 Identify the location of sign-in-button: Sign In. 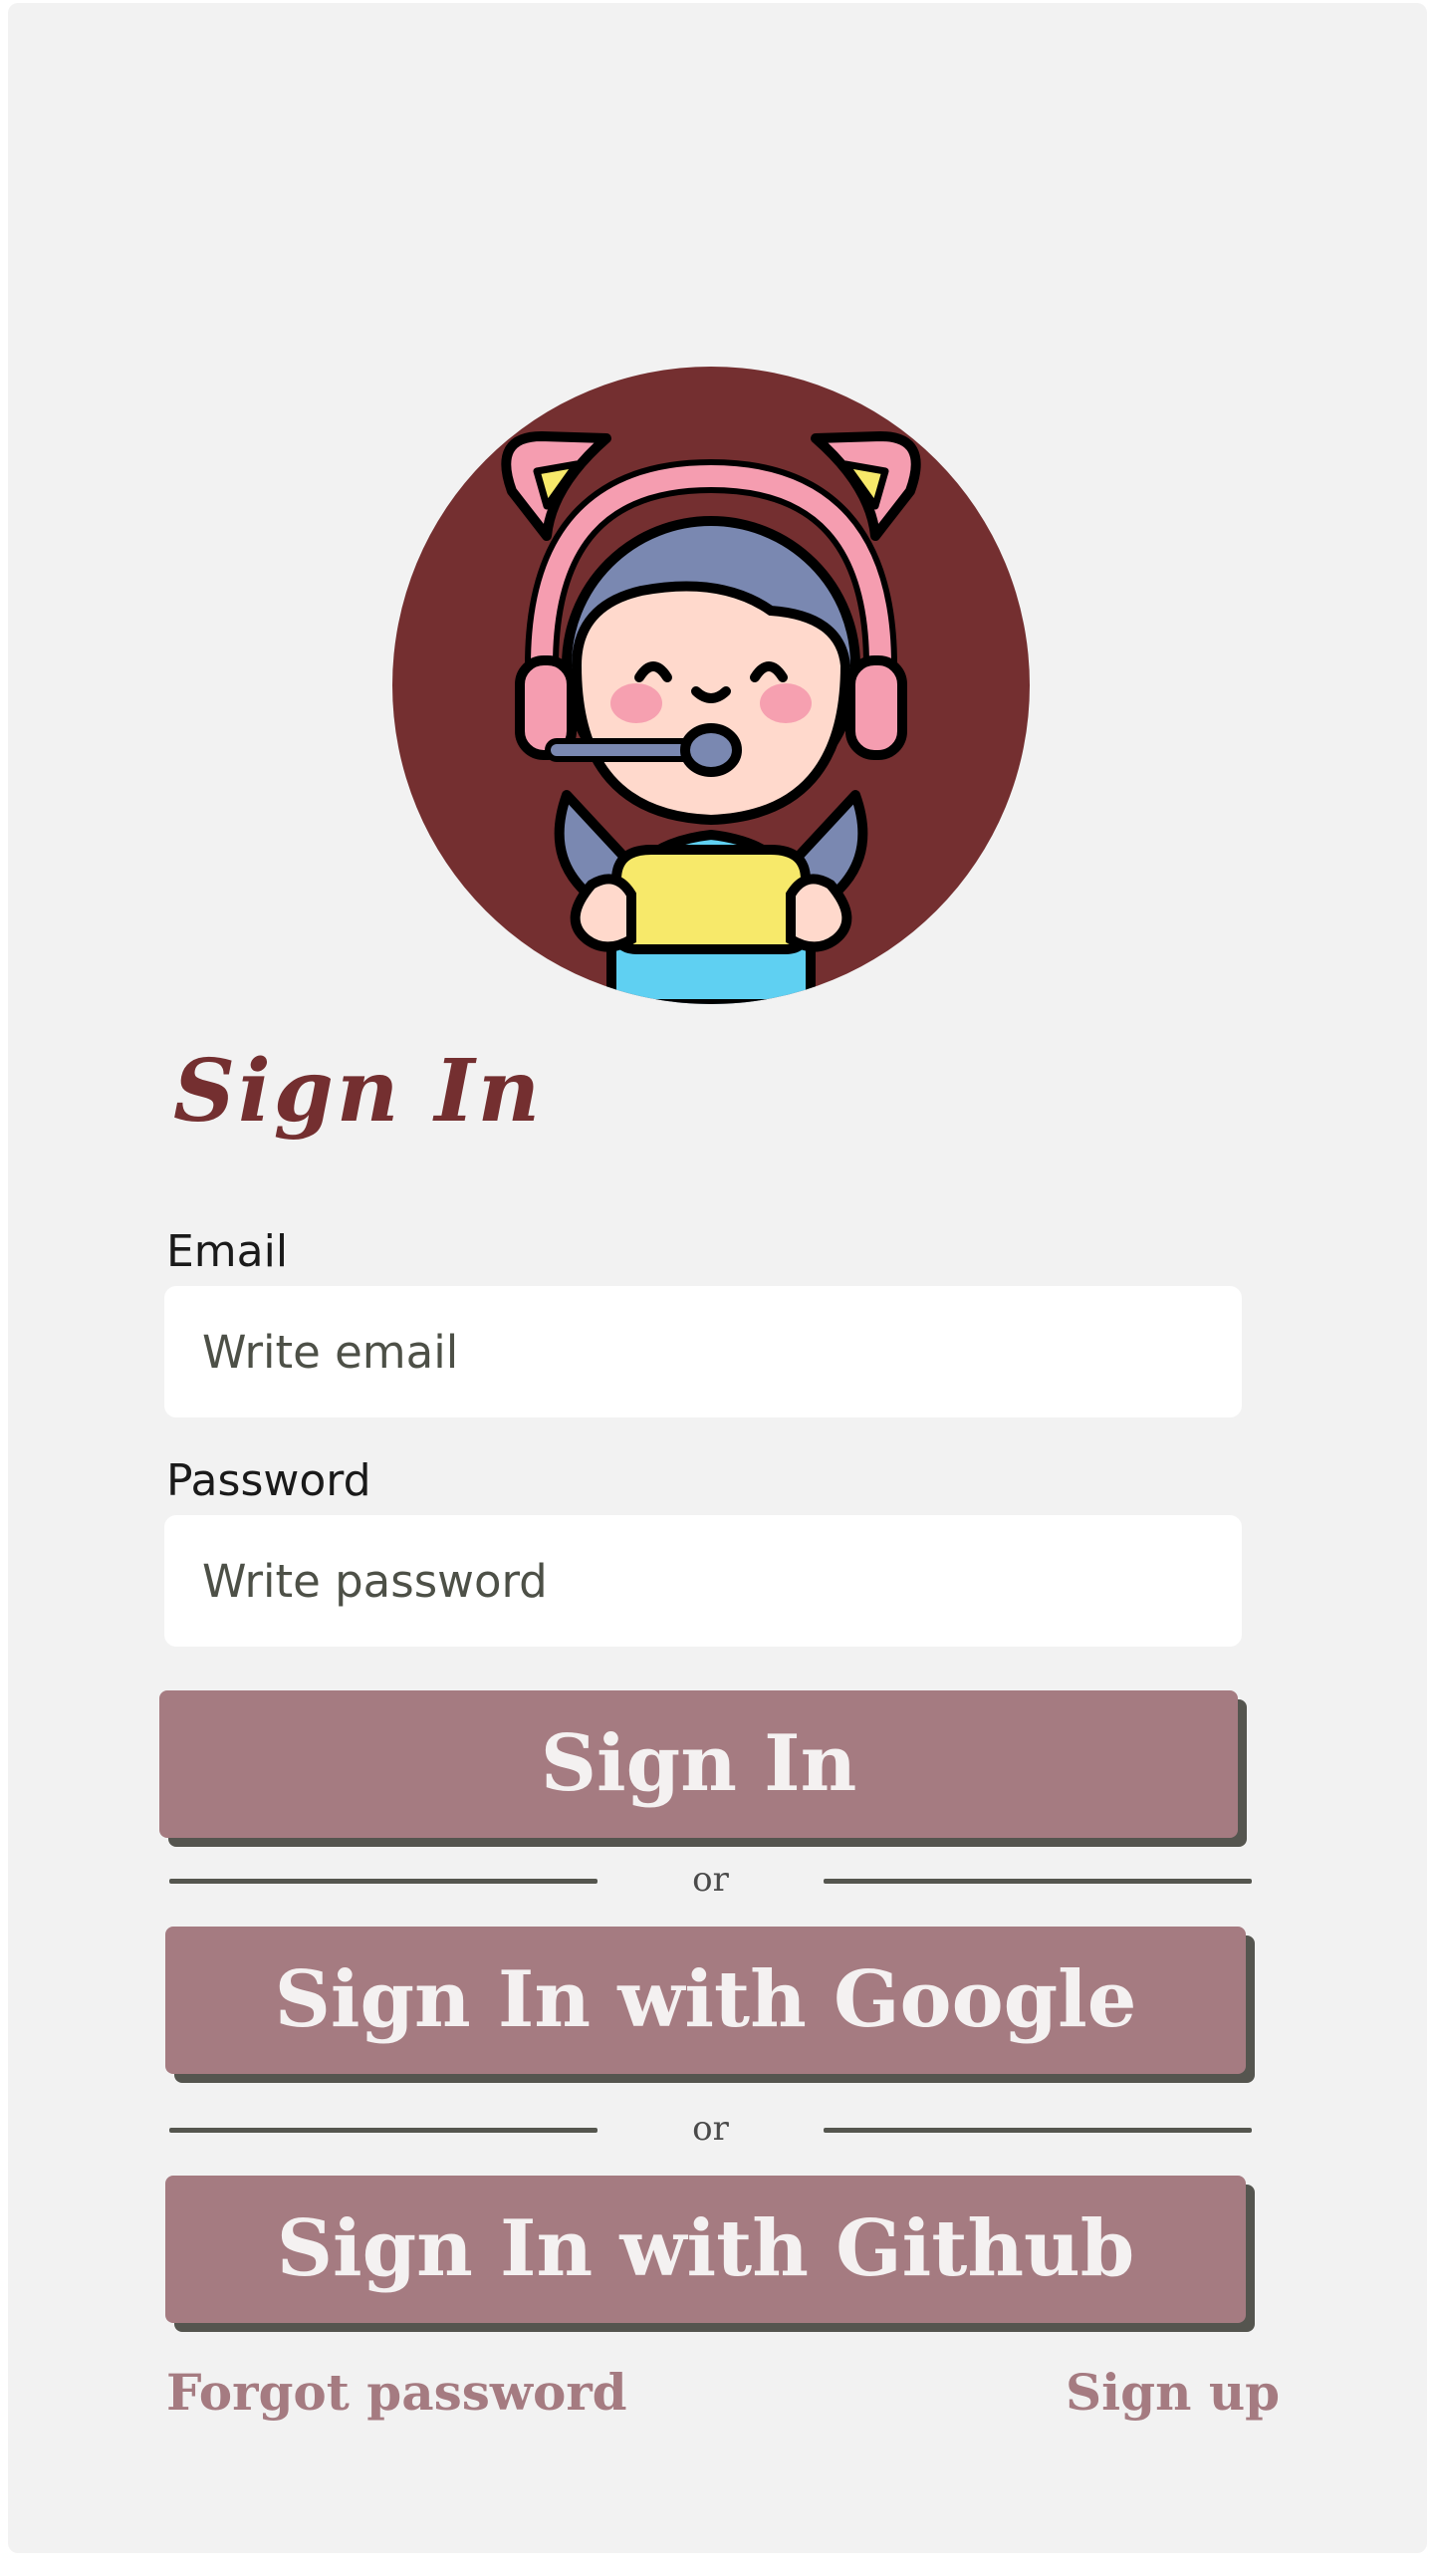
(699, 1764).